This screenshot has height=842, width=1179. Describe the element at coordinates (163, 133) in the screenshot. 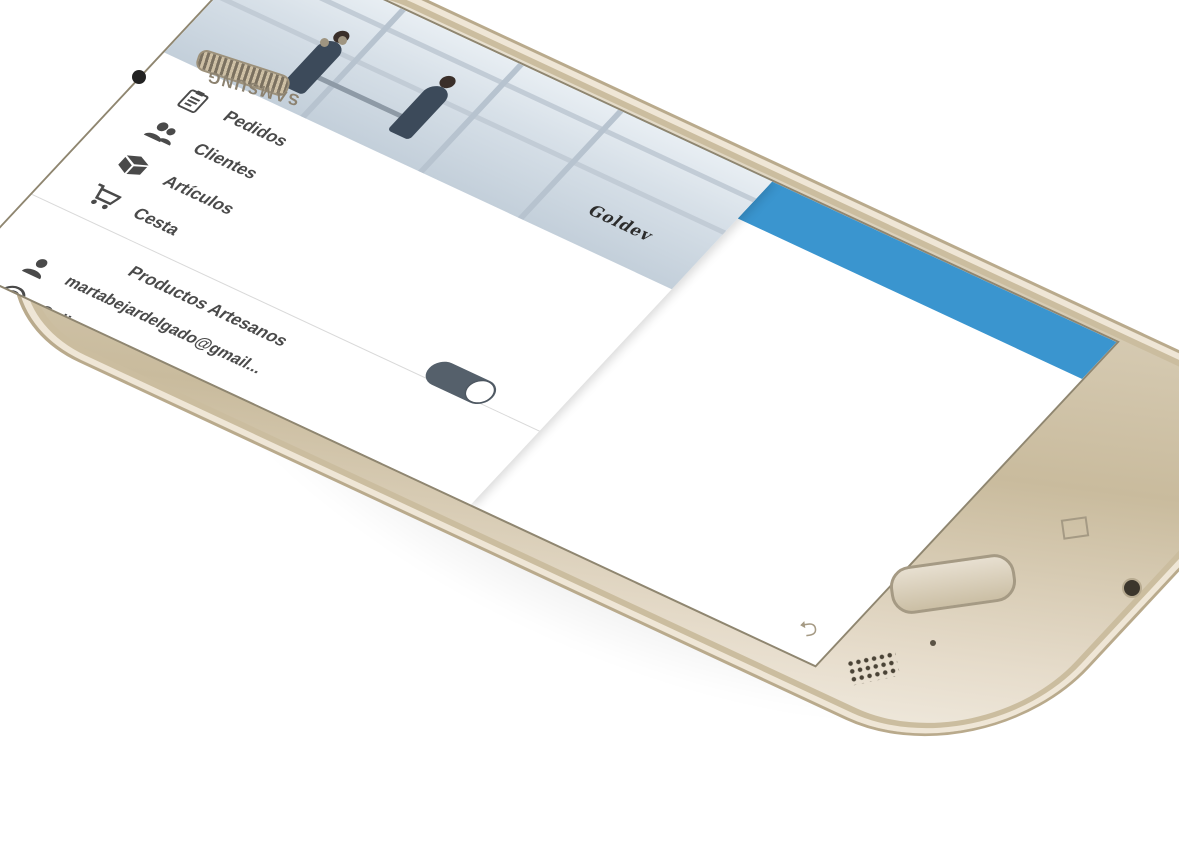

I see `users-icon` at that location.